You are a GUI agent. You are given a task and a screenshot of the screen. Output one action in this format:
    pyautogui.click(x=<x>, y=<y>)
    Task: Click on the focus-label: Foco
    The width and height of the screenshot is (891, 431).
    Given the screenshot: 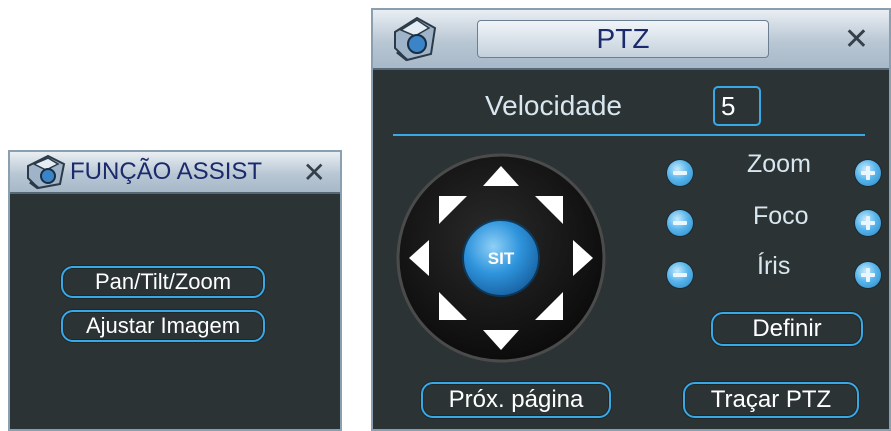 What is the action you would take?
    pyautogui.click(x=781, y=216)
    